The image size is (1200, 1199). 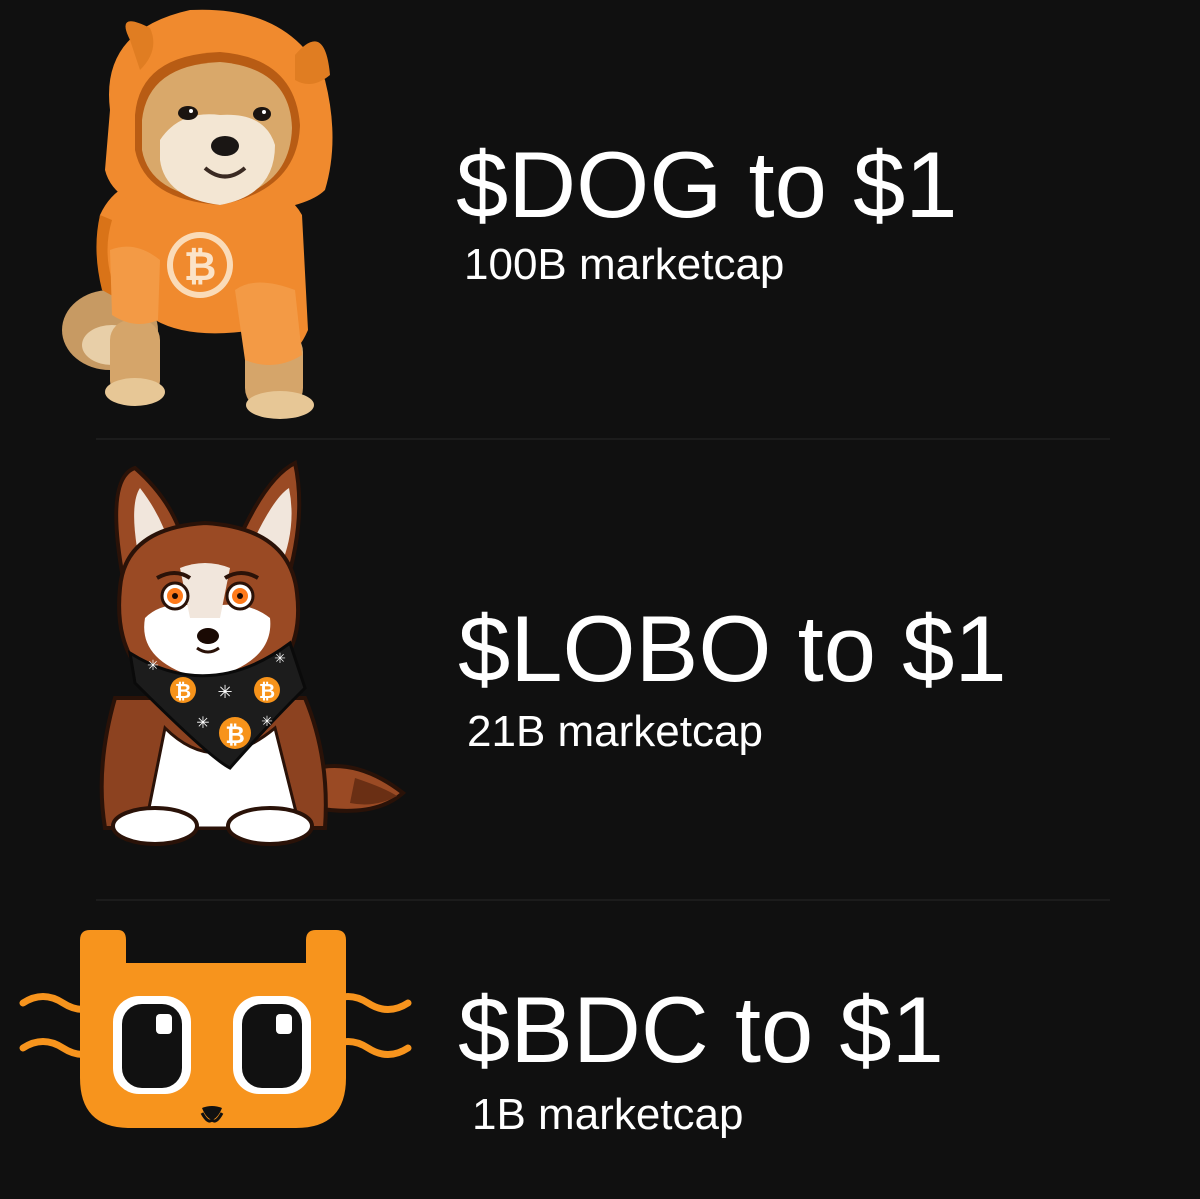 What do you see at coordinates (615, 731) in the screenshot?
I see `lobo-marketcap: 21B marketcap` at bounding box center [615, 731].